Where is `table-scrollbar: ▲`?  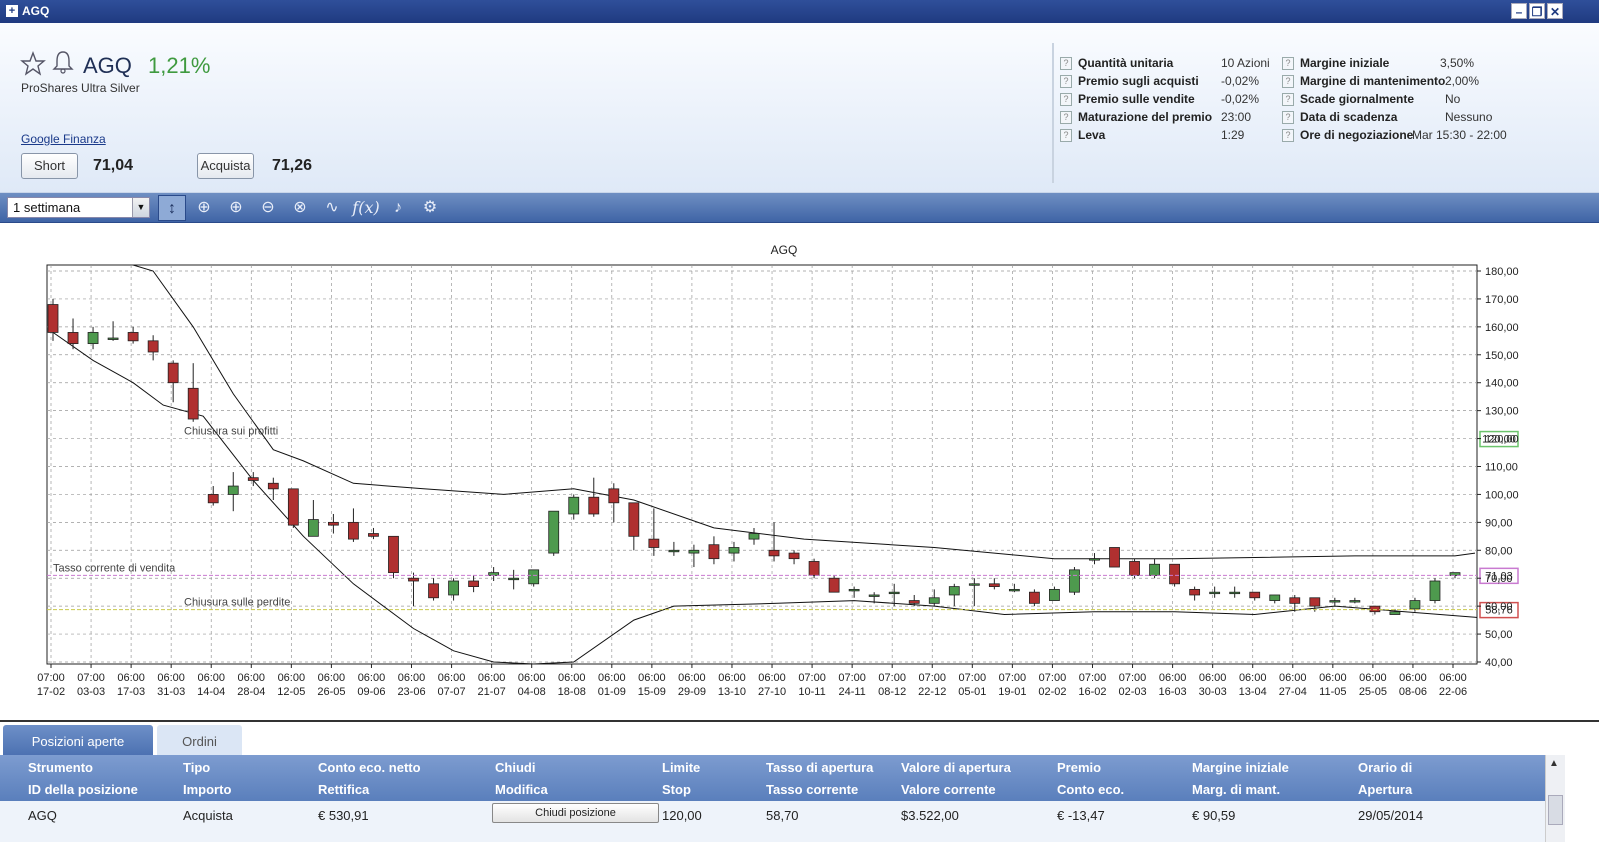 table-scrollbar: ▲ is located at coordinates (1555, 798).